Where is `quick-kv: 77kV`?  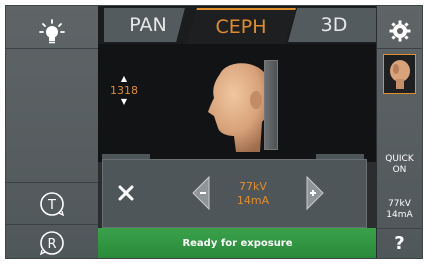
quick-kv: 77kV is located at coordinates (399, 204).